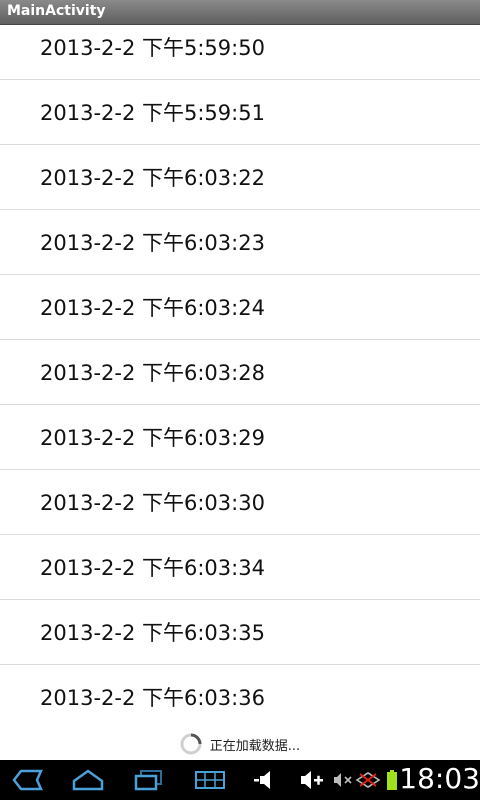 Image resolution: width=480 pixels, height=800 pixels. Describe the element at coordinates (152, 633) in the screenshot. I see `list-item-label: 2013-2-2 下午6:03:35` at that location.